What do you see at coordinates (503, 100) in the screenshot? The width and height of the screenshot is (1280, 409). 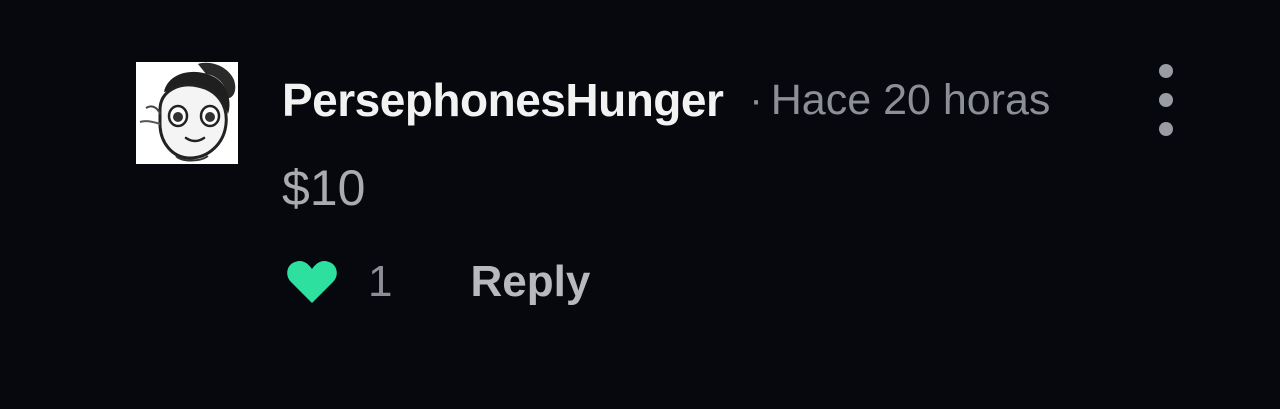 I see `username: PersephonesHunger` at bounding box center [503, 100].